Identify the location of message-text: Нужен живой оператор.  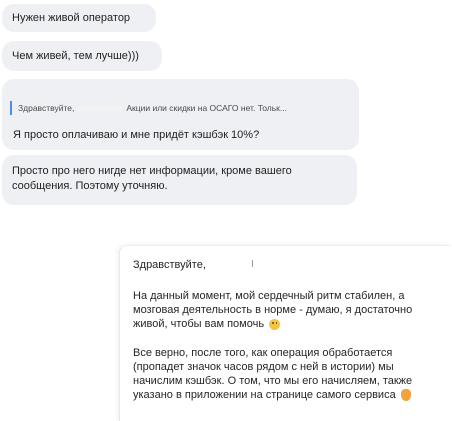
(71, 18).